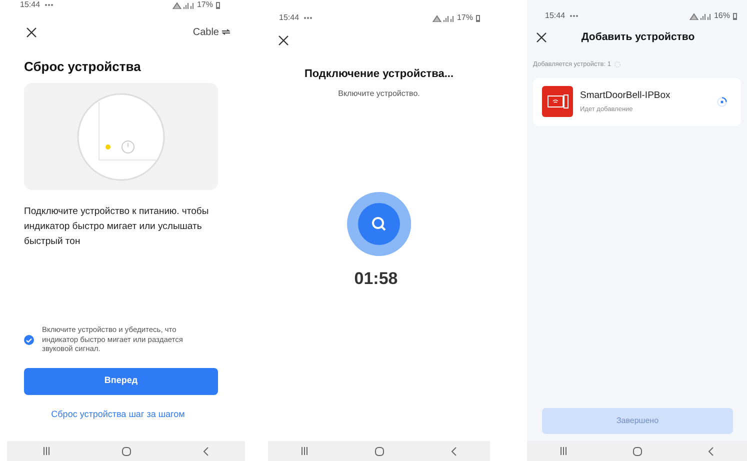  Describe the element at coordinates (118, 414) in the screenshot. I see `step-by-step-link: Сброс устройства шаг за шагом` at that location.